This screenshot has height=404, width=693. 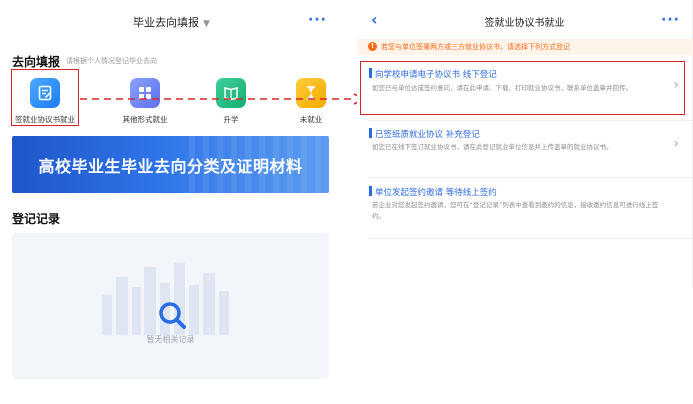 I want to click on tile-label: 其他形式就业, so click(x=145, y=119).